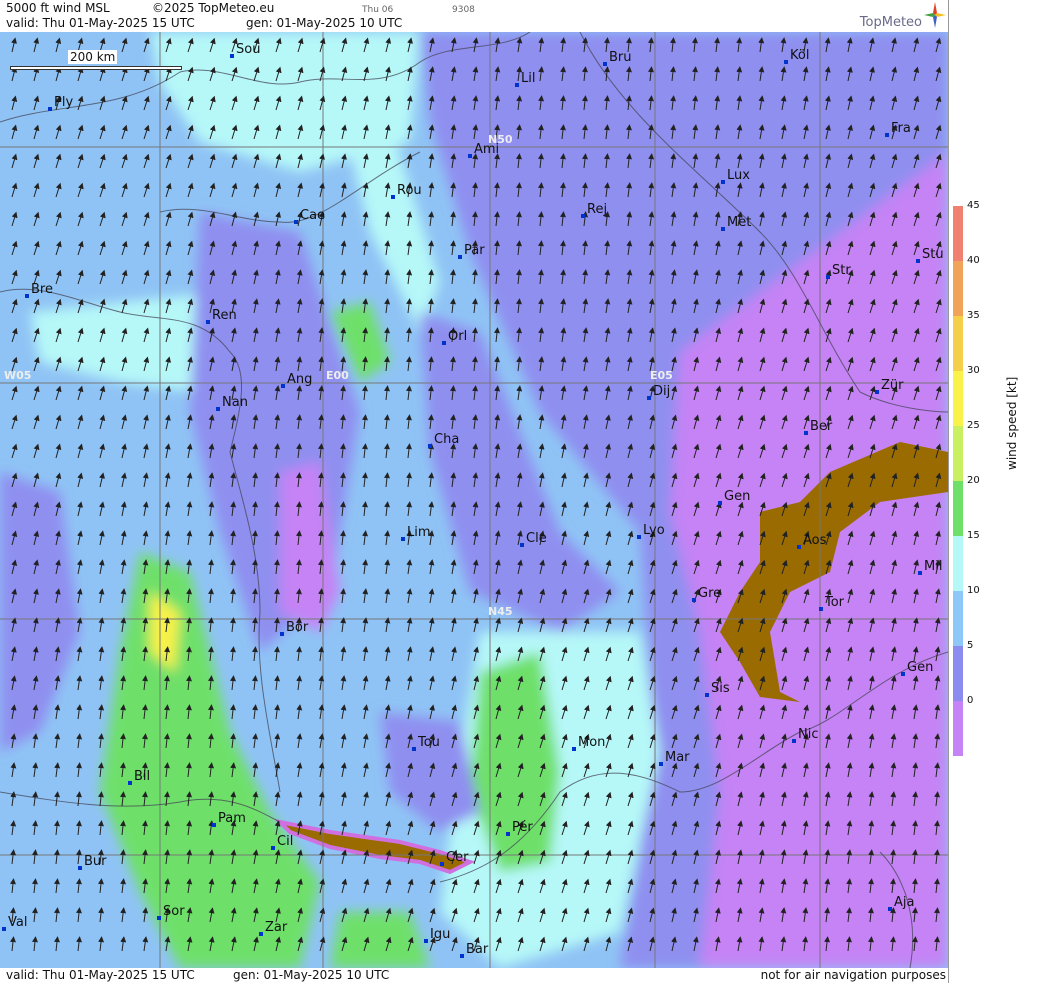  Describe the element at coordinates (805, 735) in the screenshot. I see `city-label: Nic` at that location.